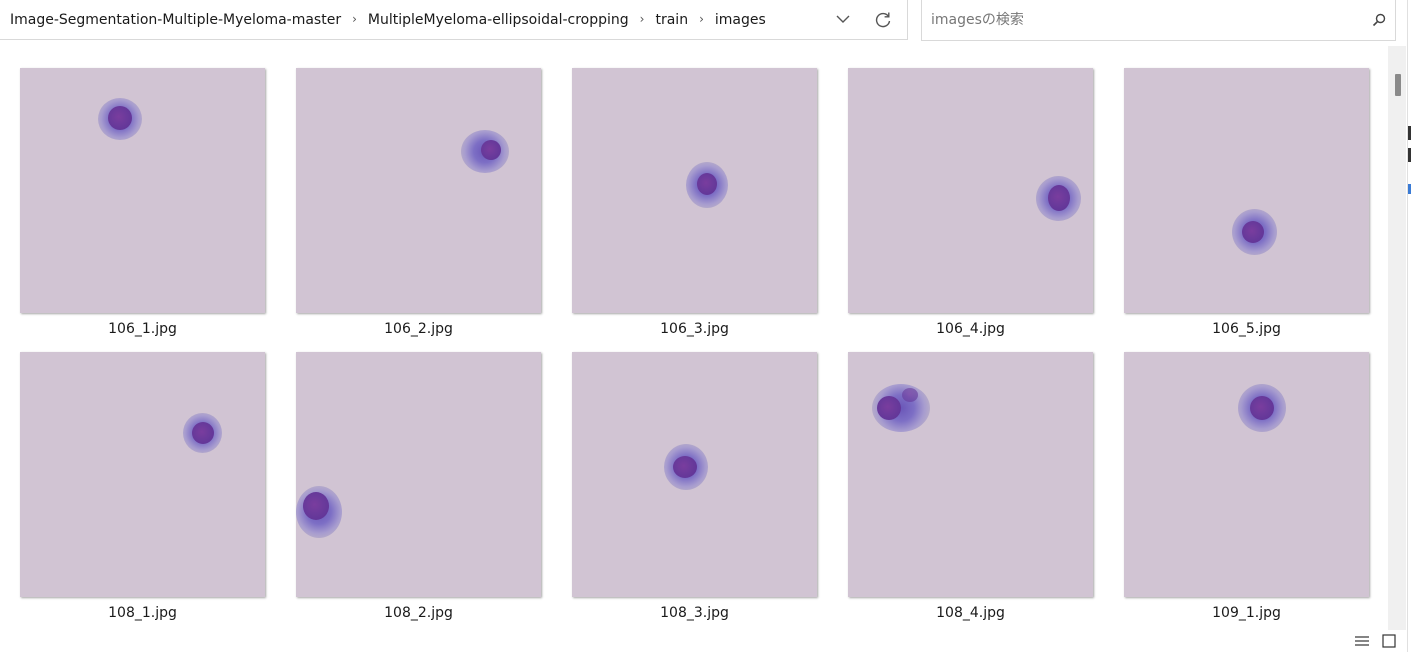 This screenshot has width=1411, height=652. I want to click on breadcrumb-item-train: train, so click(671, 20).